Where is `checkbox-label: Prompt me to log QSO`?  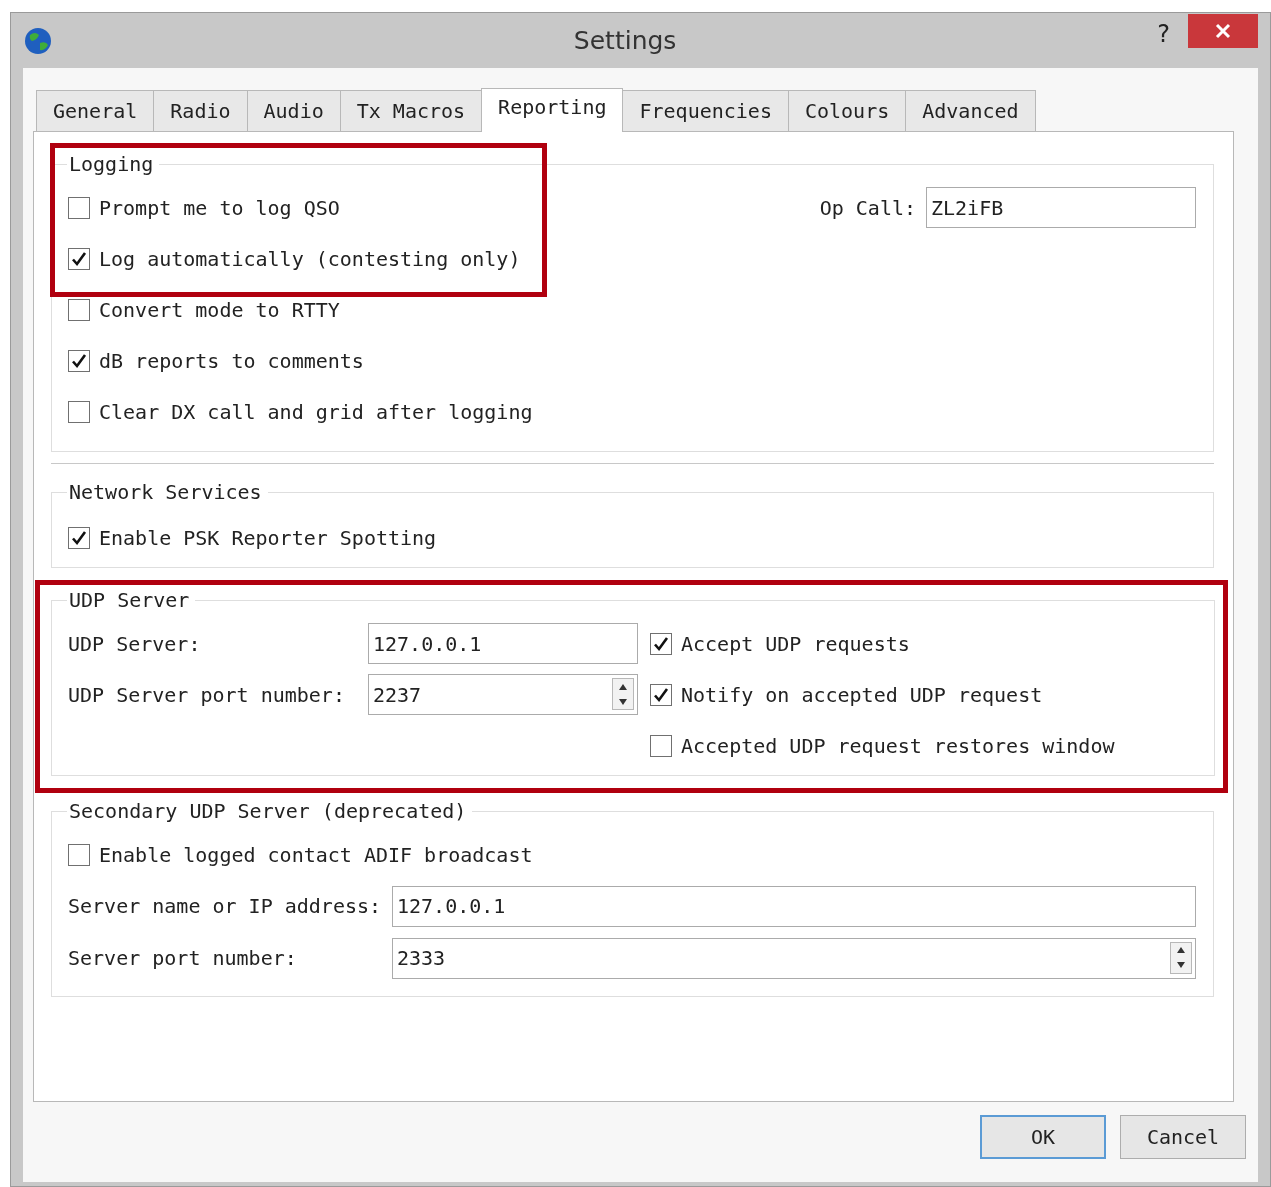 checkbox-label: Prompt me to log QSO is located at coordinates (219, 207).